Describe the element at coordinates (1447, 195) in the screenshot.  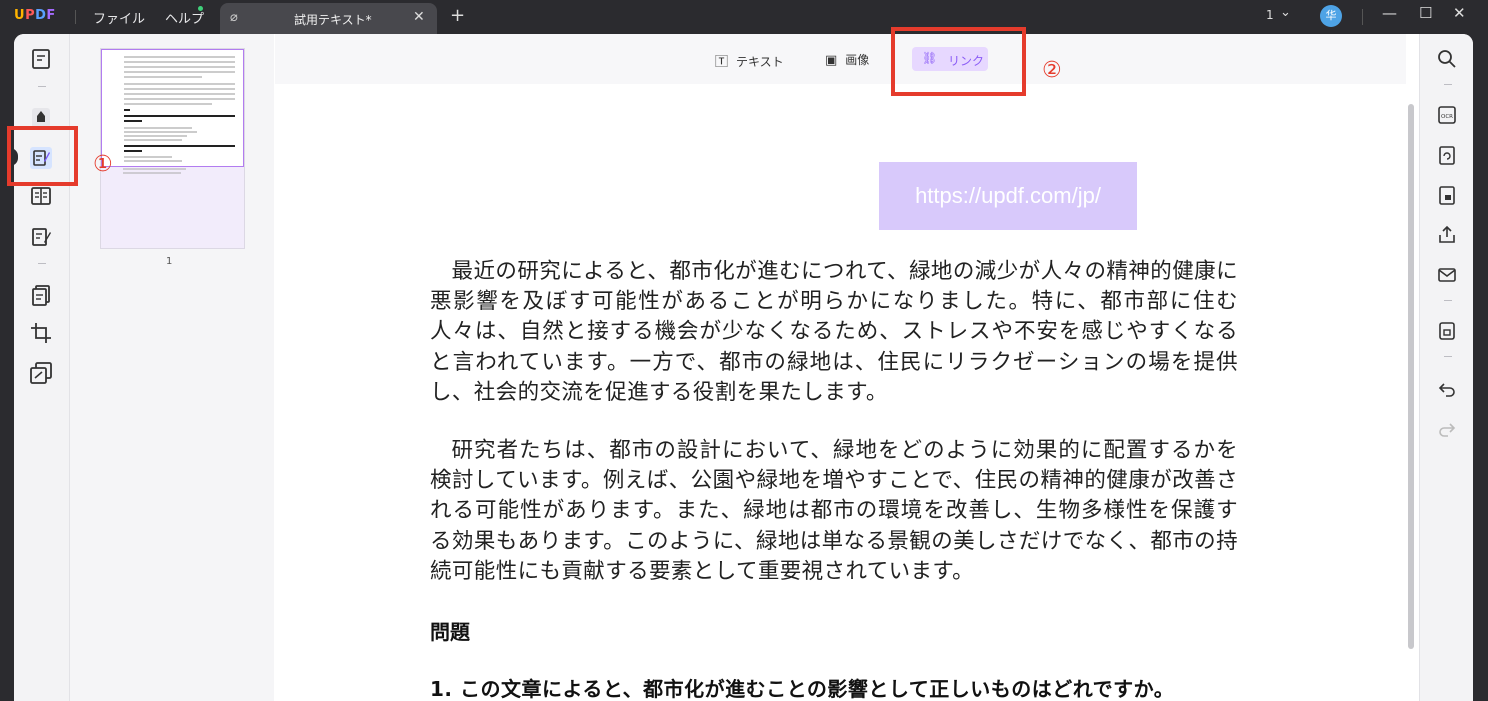
I see `protect-icon` at that location.